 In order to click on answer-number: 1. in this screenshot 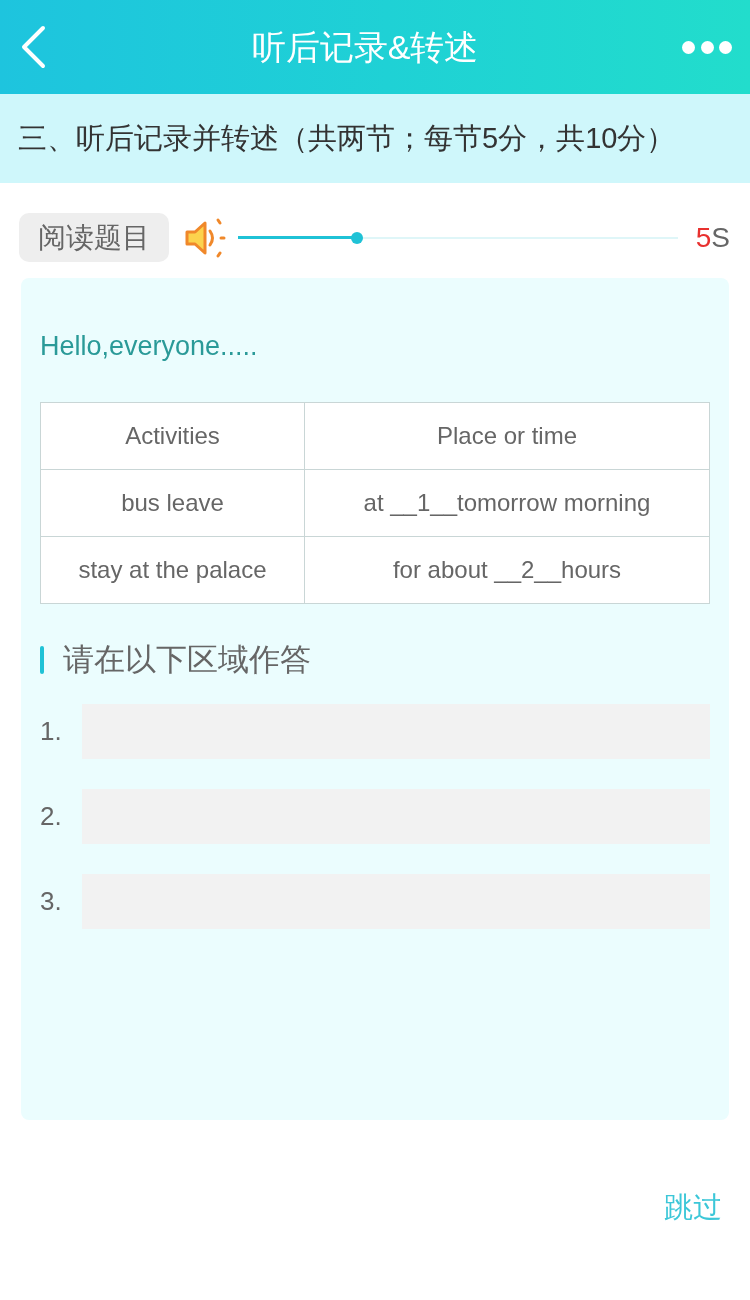, I will do `click(51, 731)`.